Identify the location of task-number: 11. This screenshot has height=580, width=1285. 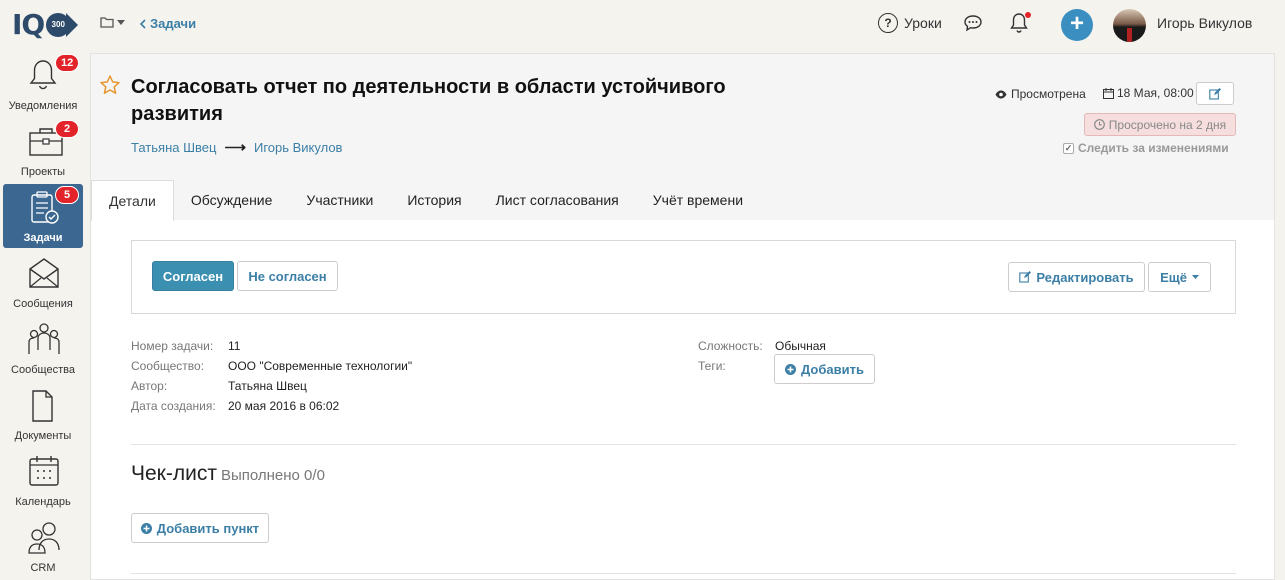
(234, 346).